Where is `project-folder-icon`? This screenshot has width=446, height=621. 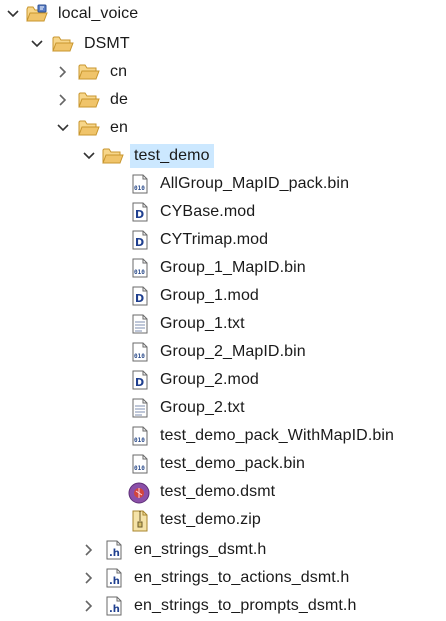 project-folder-icon is located at coordinates (37, 14).